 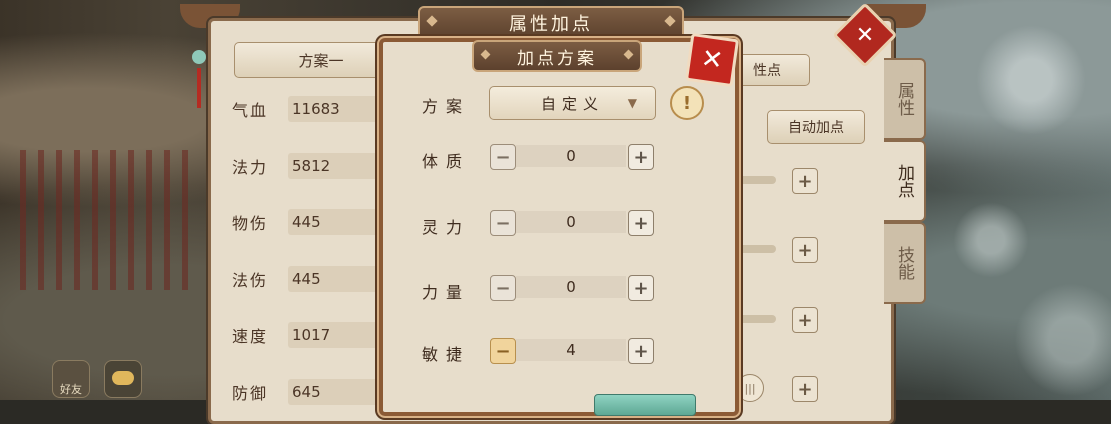 What do you see at coordinates (571, 287) in the screenshot?
I see `attr-value-strength: 0` at bounding box center [571, 287].